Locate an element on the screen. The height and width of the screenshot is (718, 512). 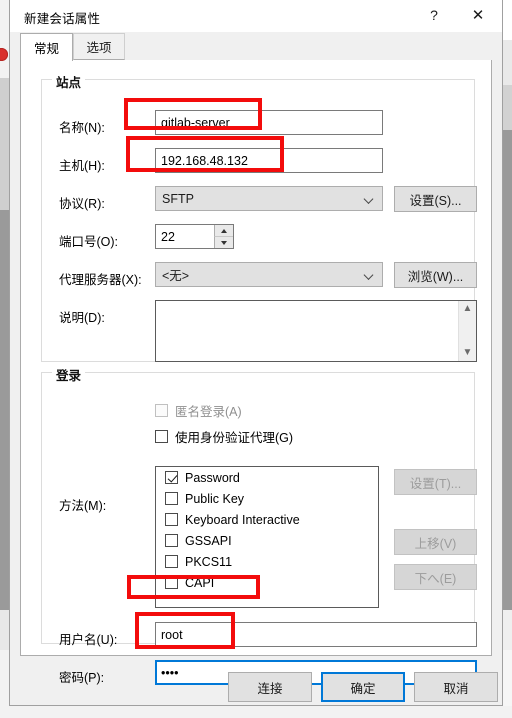
method-item-gssapi: GSSAPI is located at coordinates (267, 540).